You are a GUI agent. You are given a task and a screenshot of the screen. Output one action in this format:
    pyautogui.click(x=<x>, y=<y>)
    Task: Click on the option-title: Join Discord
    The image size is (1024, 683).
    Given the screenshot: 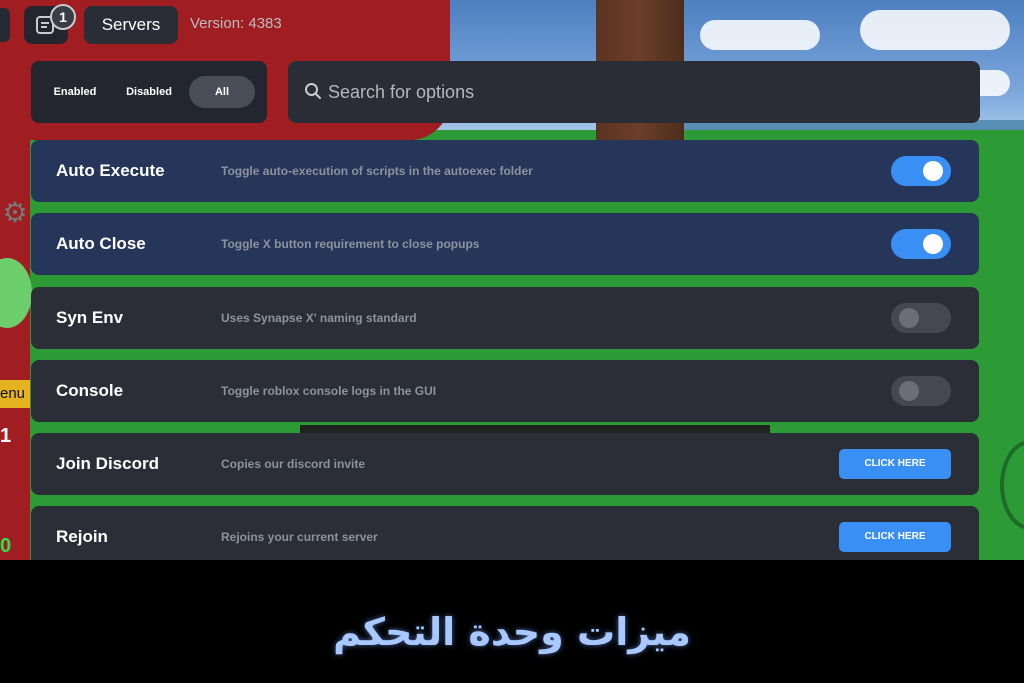 What is the action you would take?
    pyautogui.click(x=107, y=463)
    